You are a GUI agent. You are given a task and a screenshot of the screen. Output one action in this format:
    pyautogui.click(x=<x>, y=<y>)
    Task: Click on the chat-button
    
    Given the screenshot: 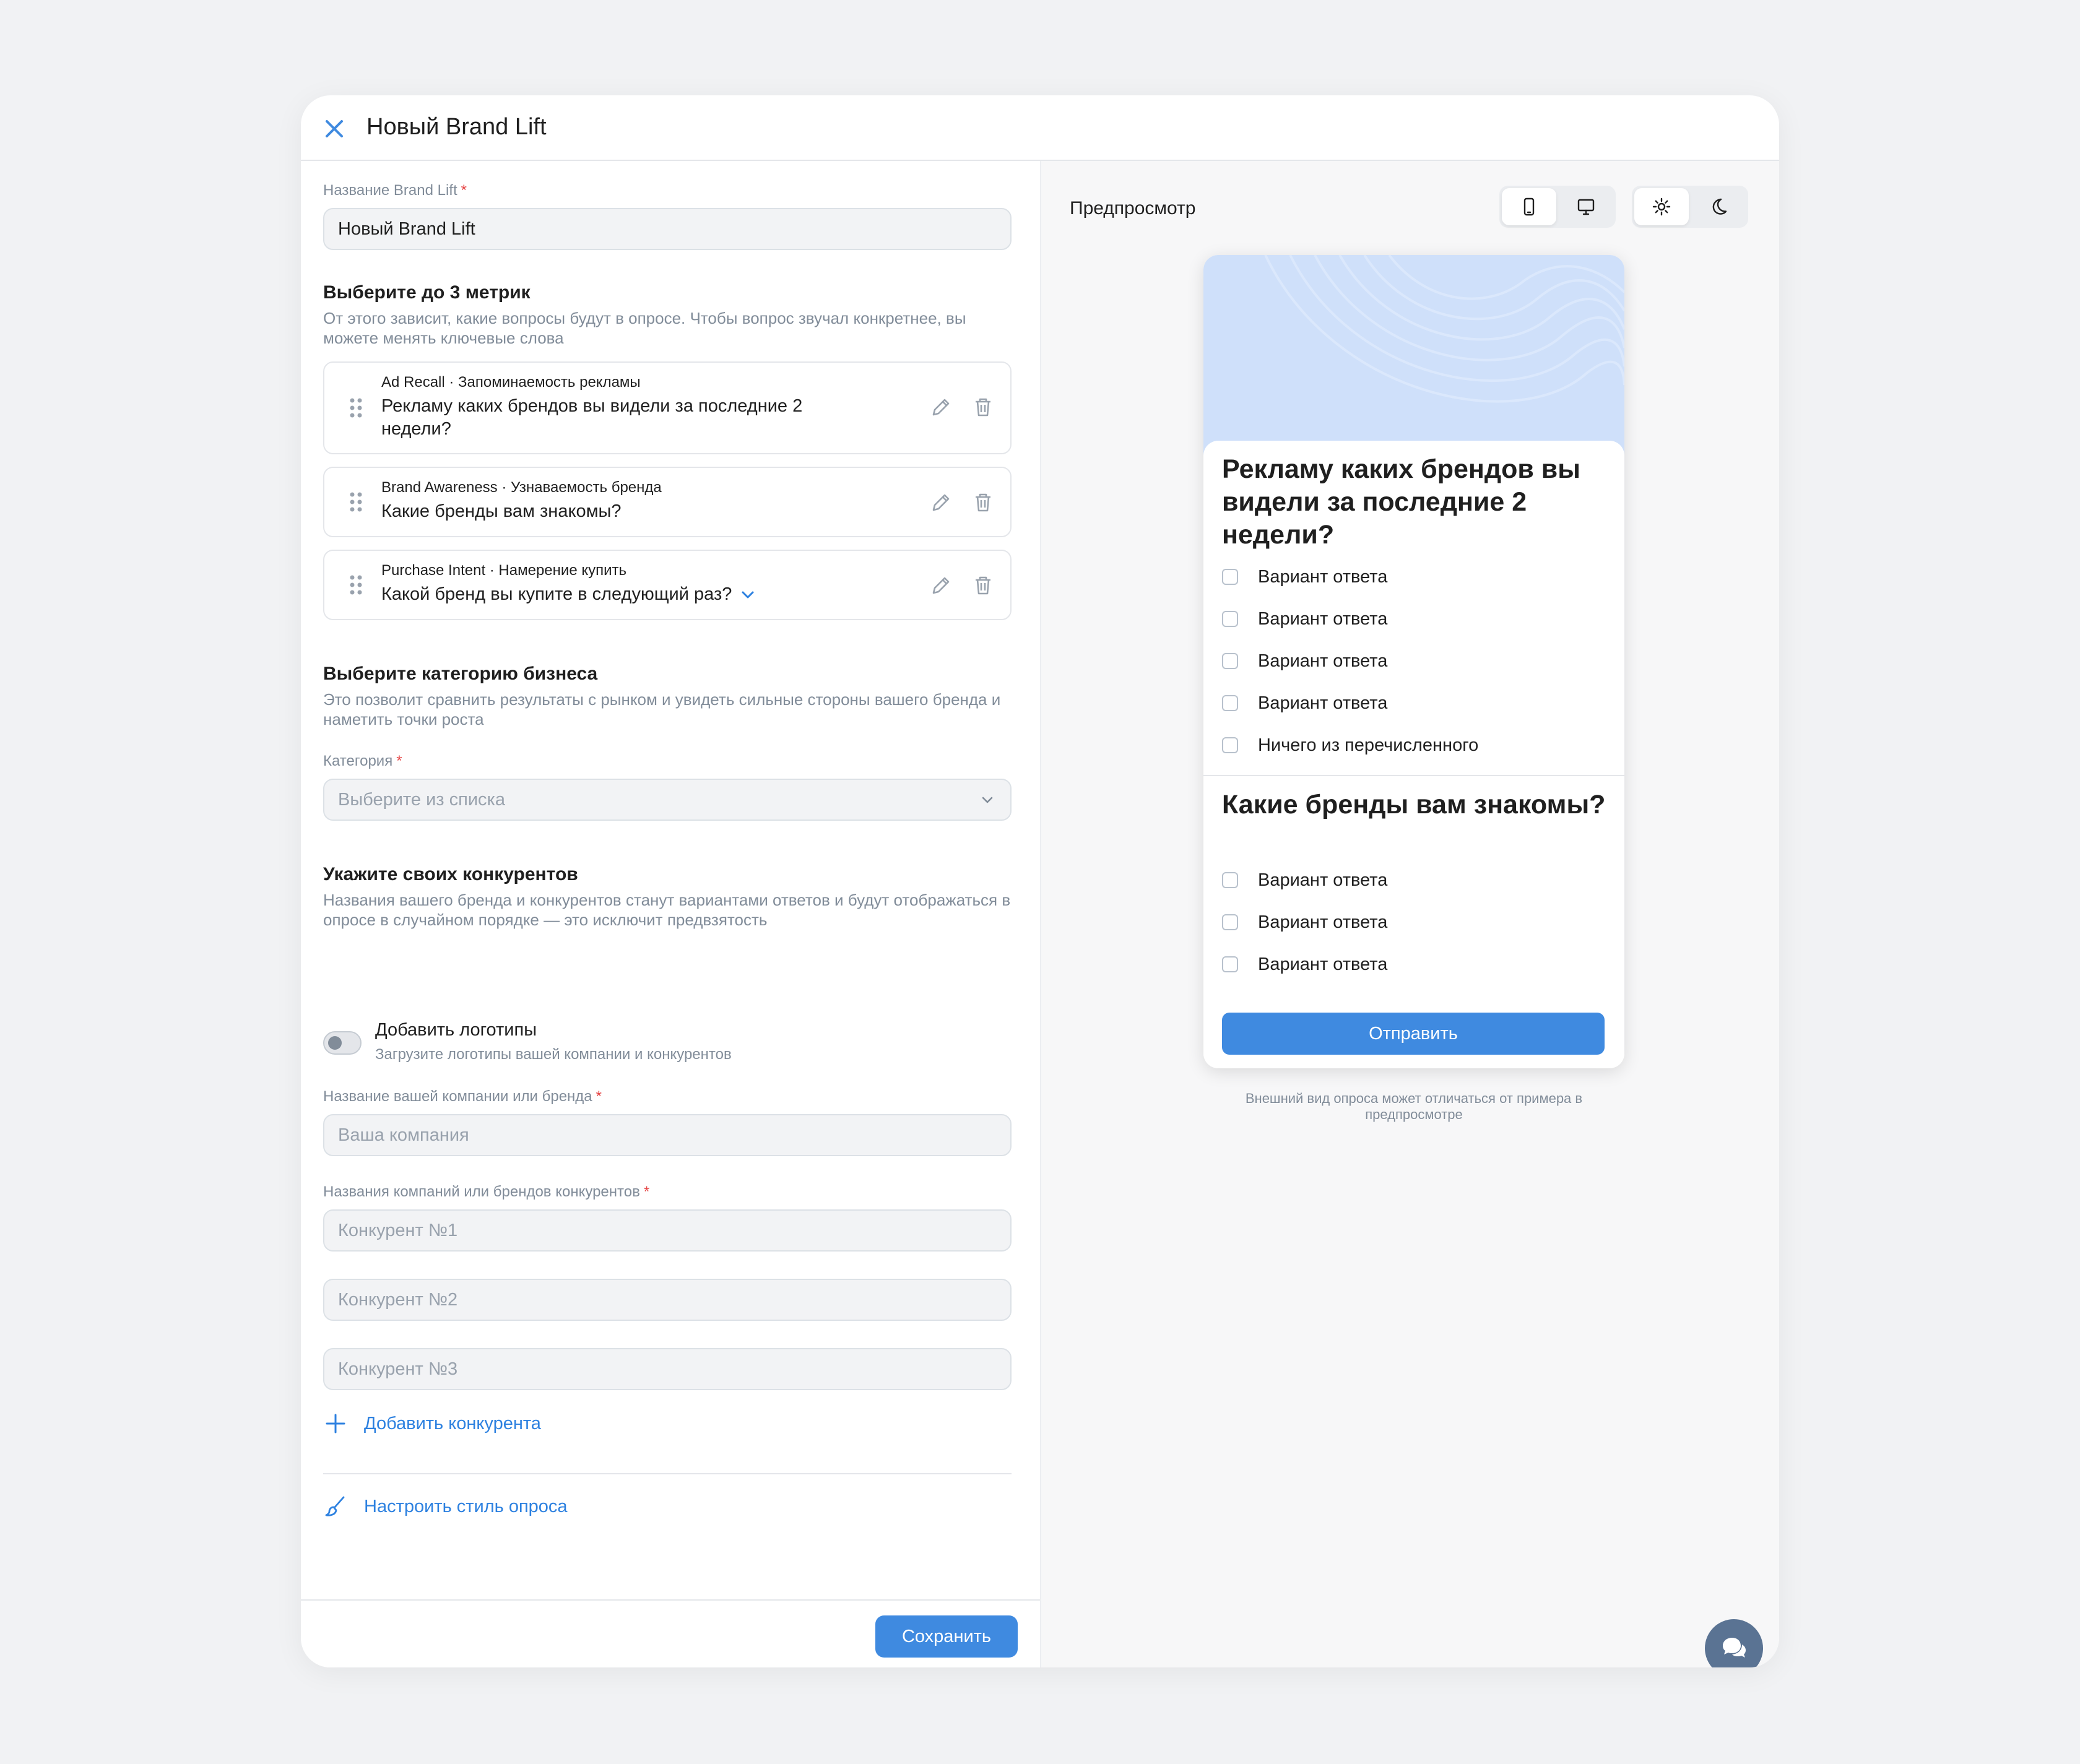 What is the action you would take?
    pyautogui.click(x=1734, y=1643)
    